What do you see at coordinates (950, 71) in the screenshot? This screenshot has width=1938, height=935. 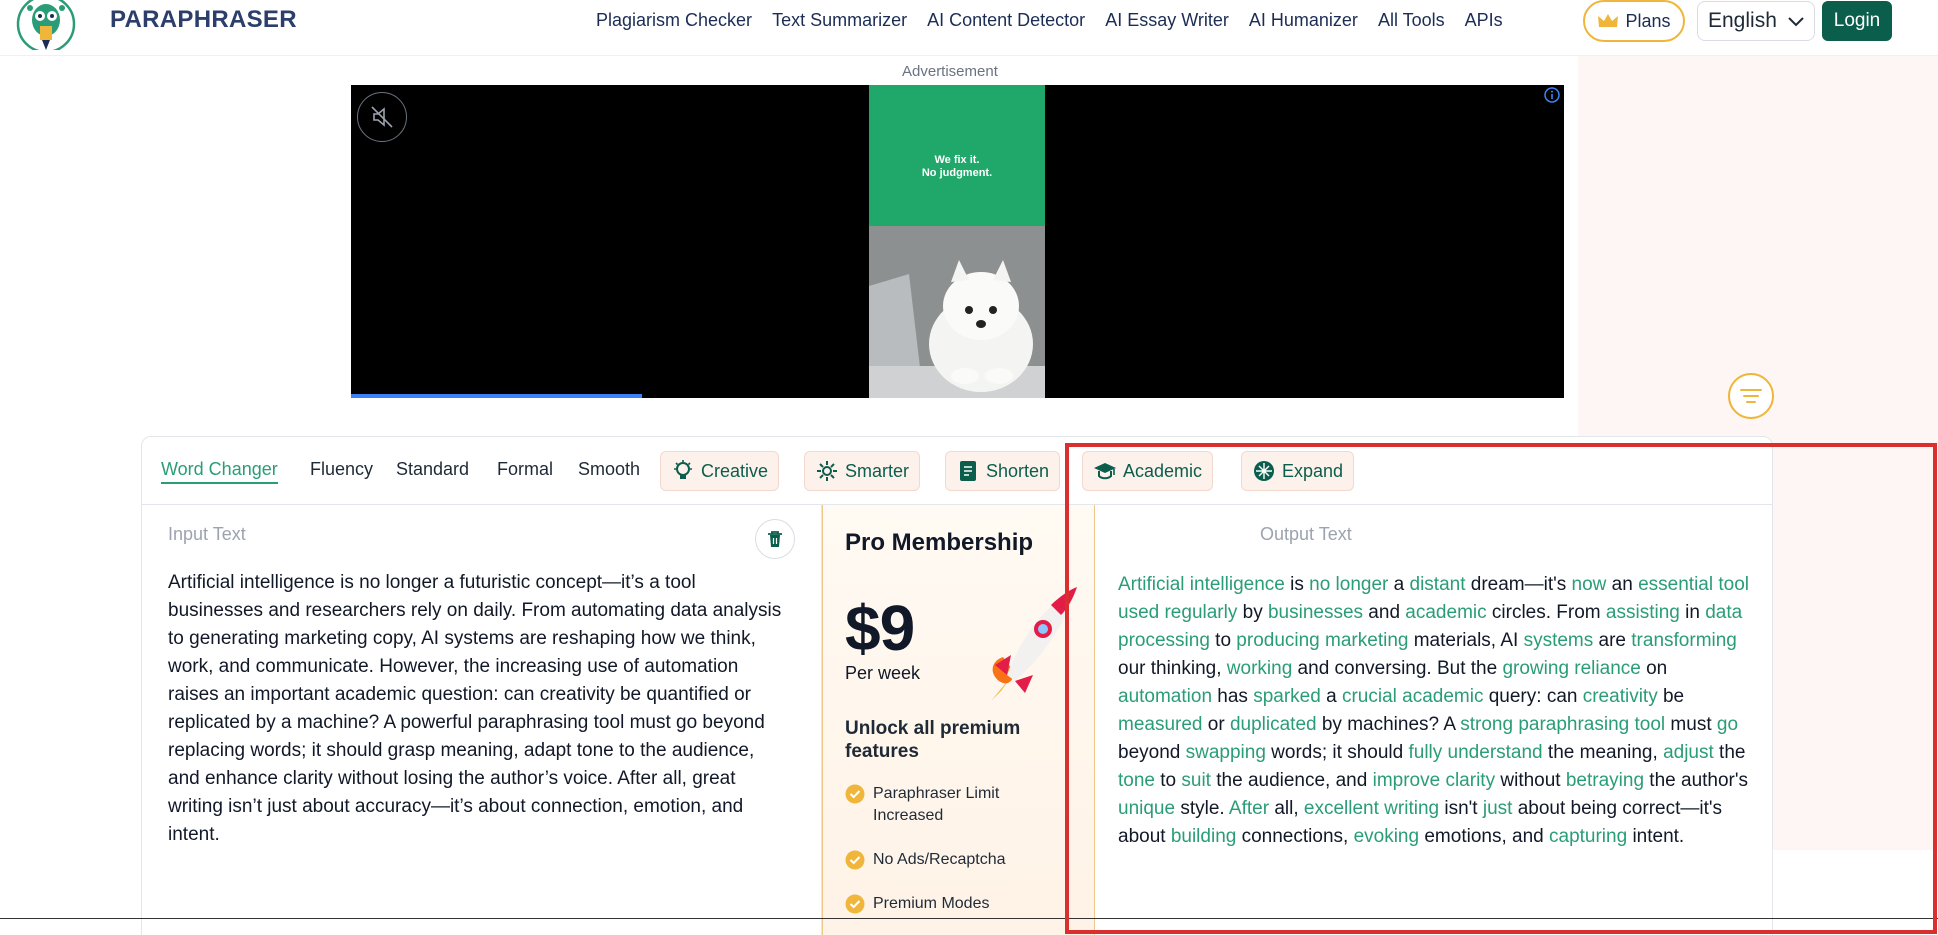 I see `advertisement-label: Advertisement` at bounding box center [950, 71].